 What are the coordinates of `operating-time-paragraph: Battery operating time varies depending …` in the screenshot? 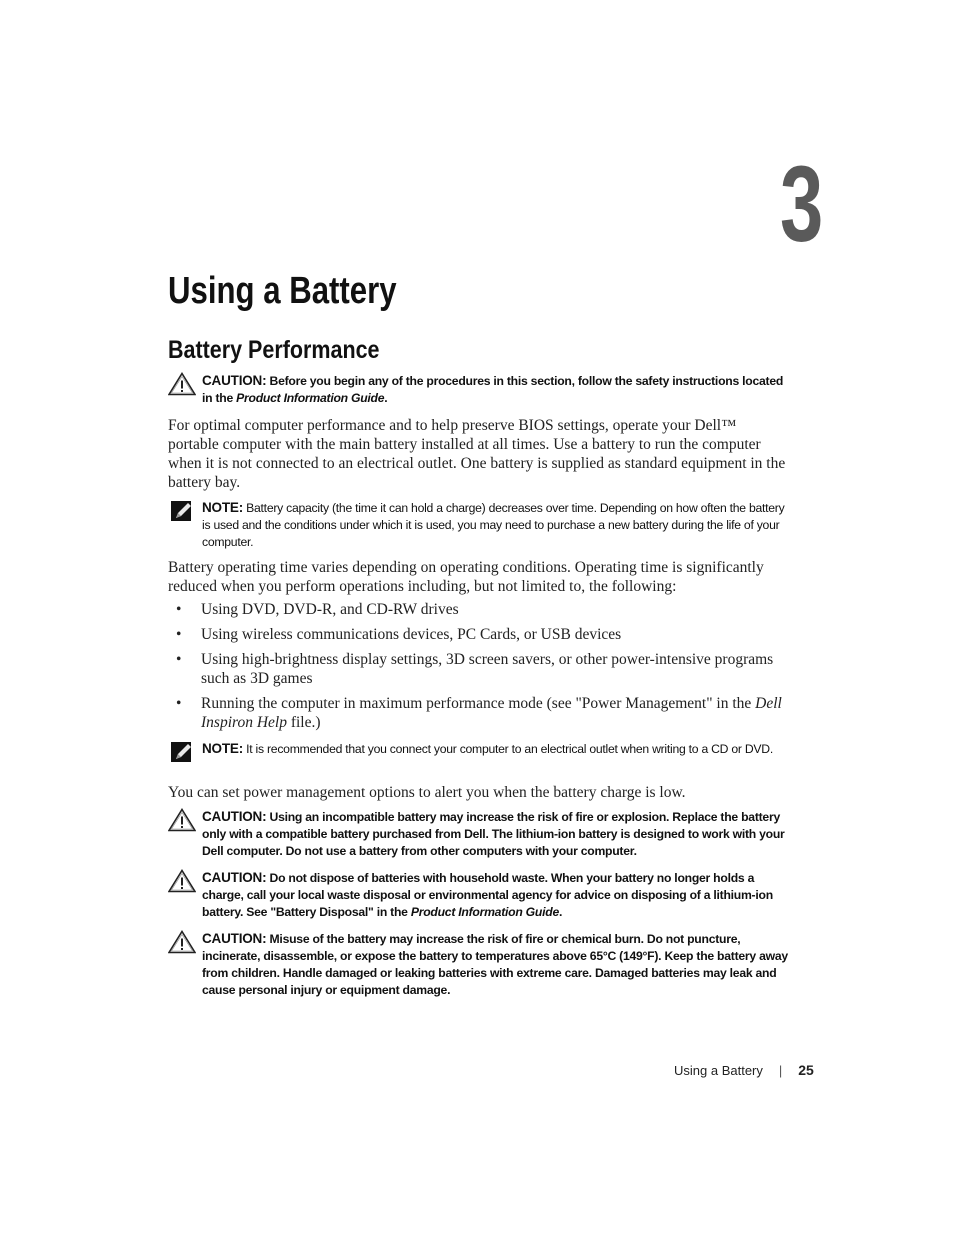 It's located at (466, 577).